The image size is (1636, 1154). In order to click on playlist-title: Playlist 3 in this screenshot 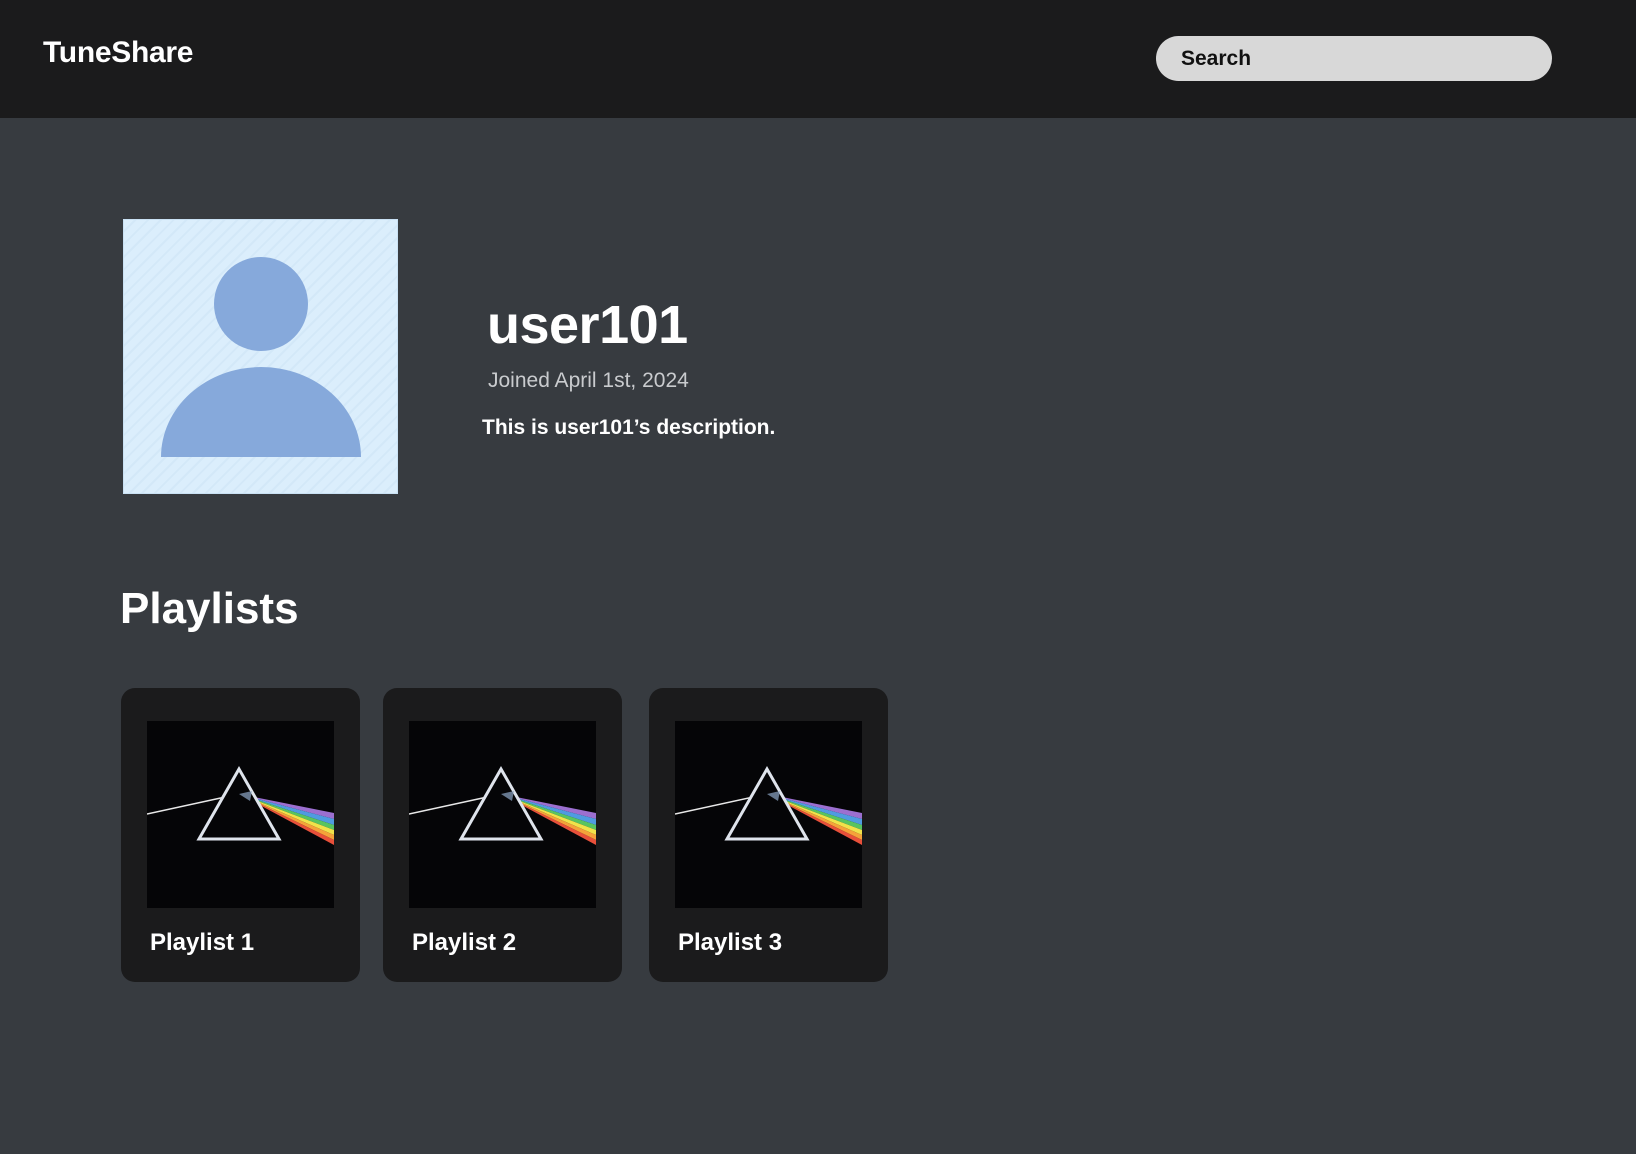, I will do `click(730, 942)`.